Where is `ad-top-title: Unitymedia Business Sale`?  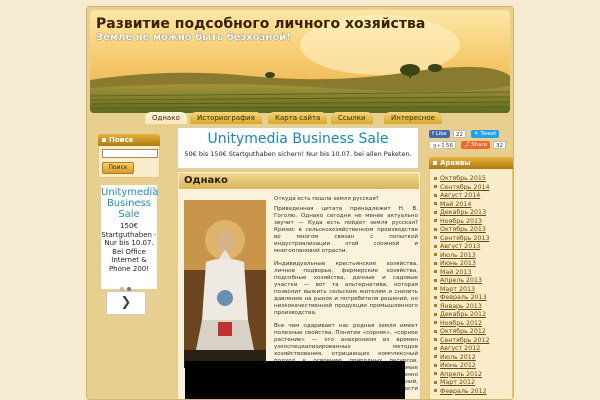
ad-top-title: Unitymedia Business Sale is located at coordinates (298, 139).